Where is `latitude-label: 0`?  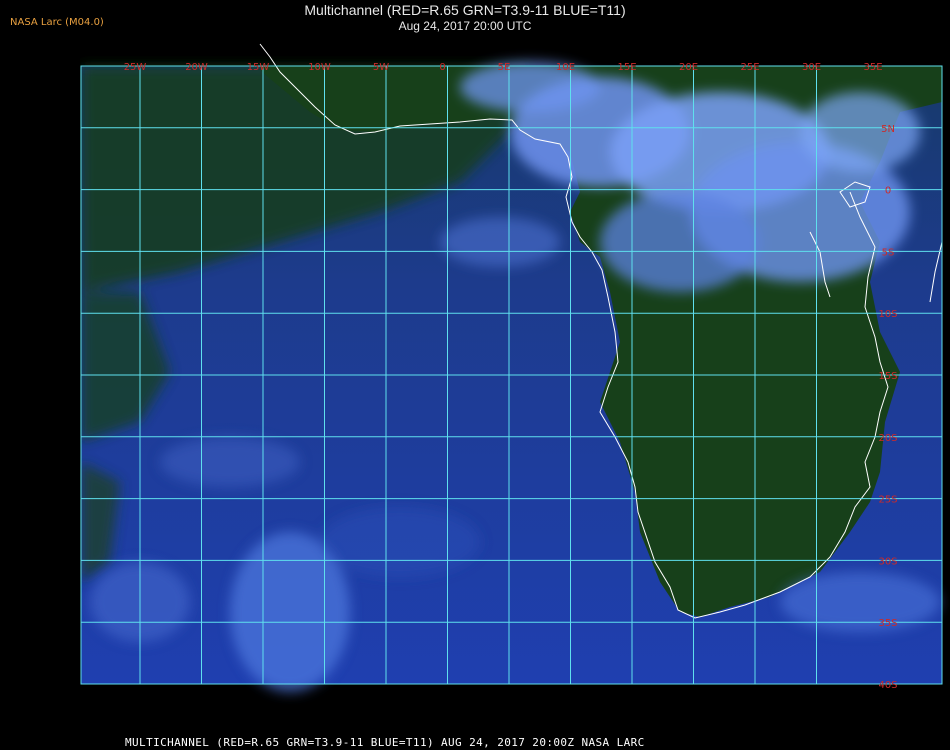
latitude-label: 0 is located at coordinates (888, 191).